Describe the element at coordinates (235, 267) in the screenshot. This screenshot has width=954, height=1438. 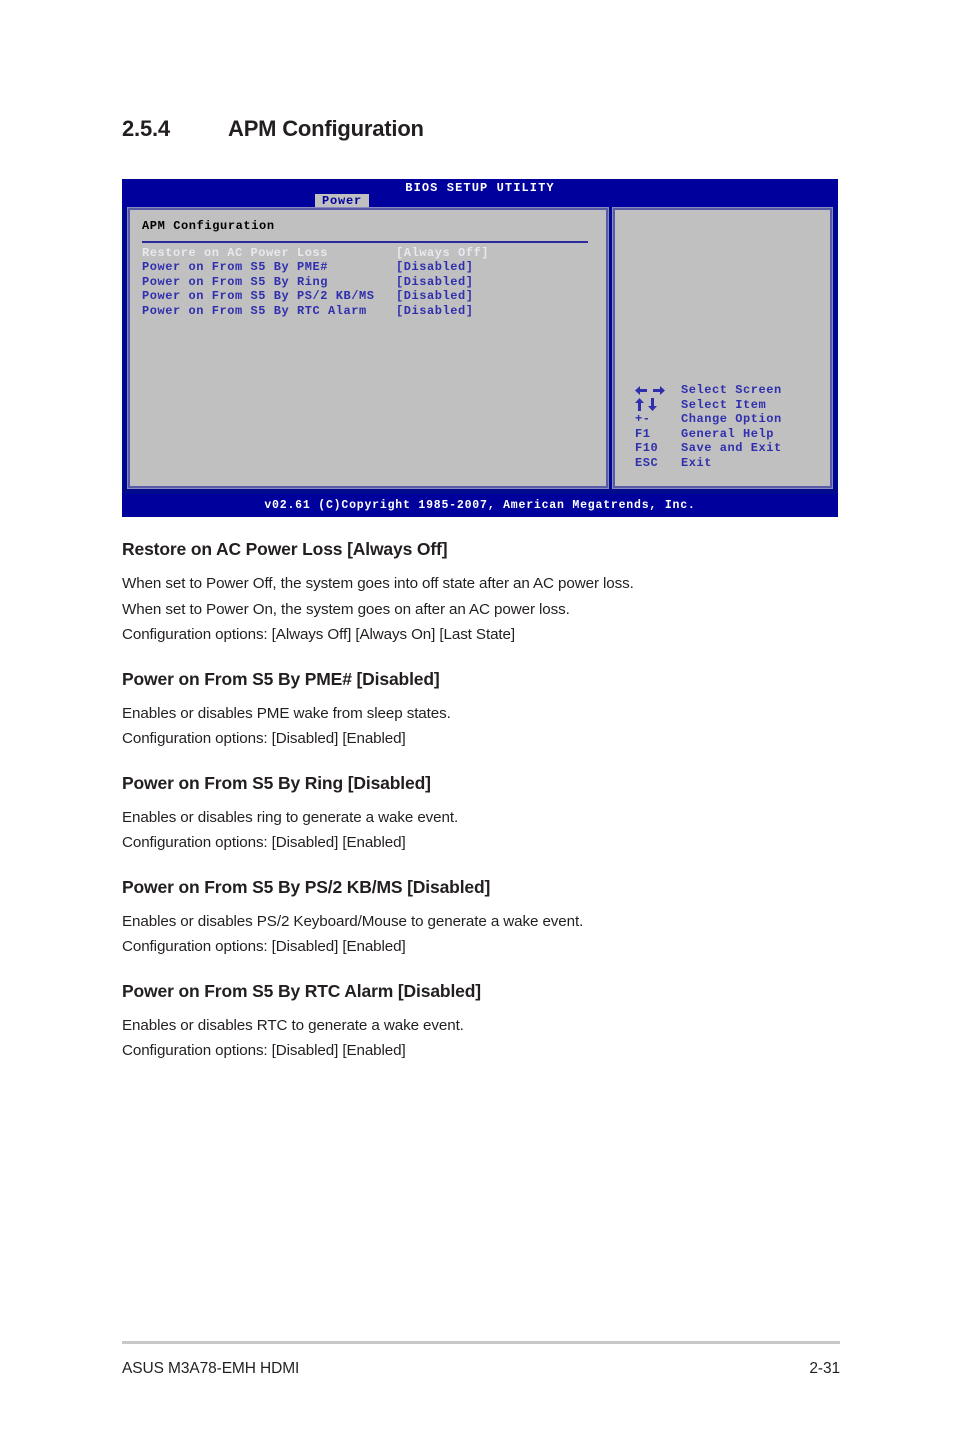
I see `bios-option-label: Power on From S5 By PME#` at that location.